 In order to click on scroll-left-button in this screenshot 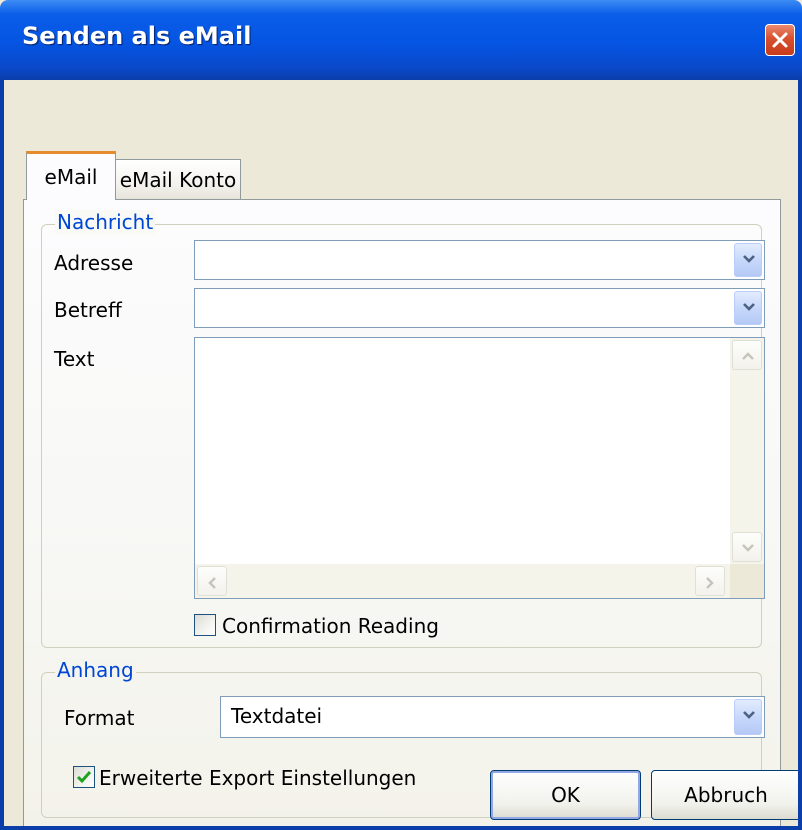, I will do `click(212, 581)`.